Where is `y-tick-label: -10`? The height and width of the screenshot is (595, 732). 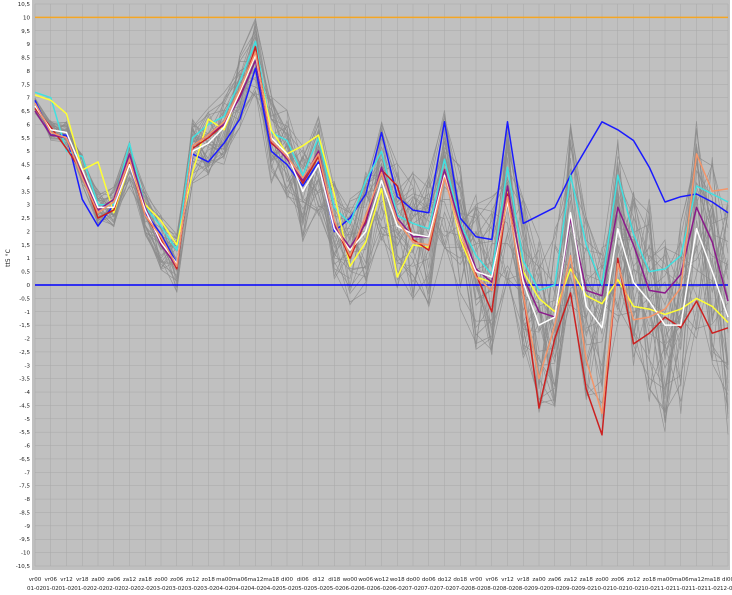
y-tick-label: -10 is located at coordinates (25, 554).